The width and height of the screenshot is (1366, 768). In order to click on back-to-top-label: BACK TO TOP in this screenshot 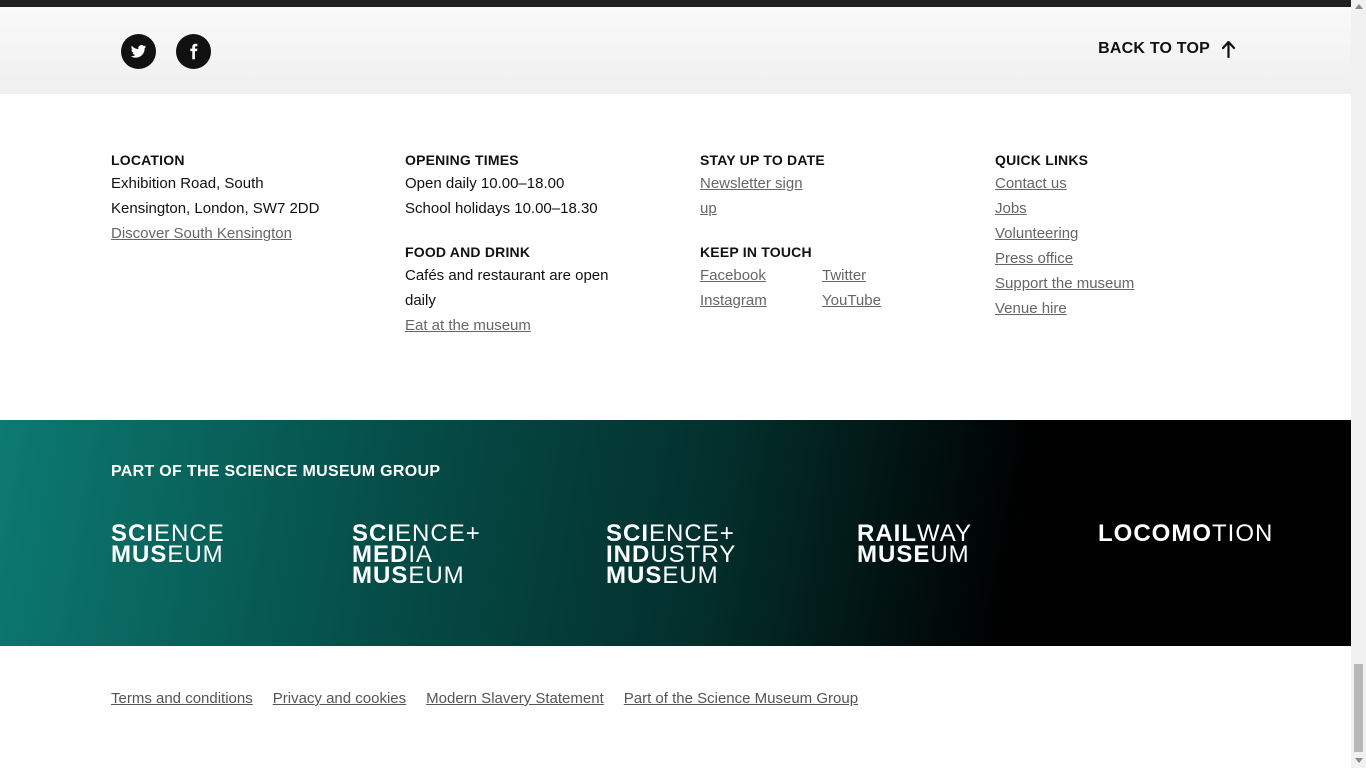, I will do `click(1154, 48)`.